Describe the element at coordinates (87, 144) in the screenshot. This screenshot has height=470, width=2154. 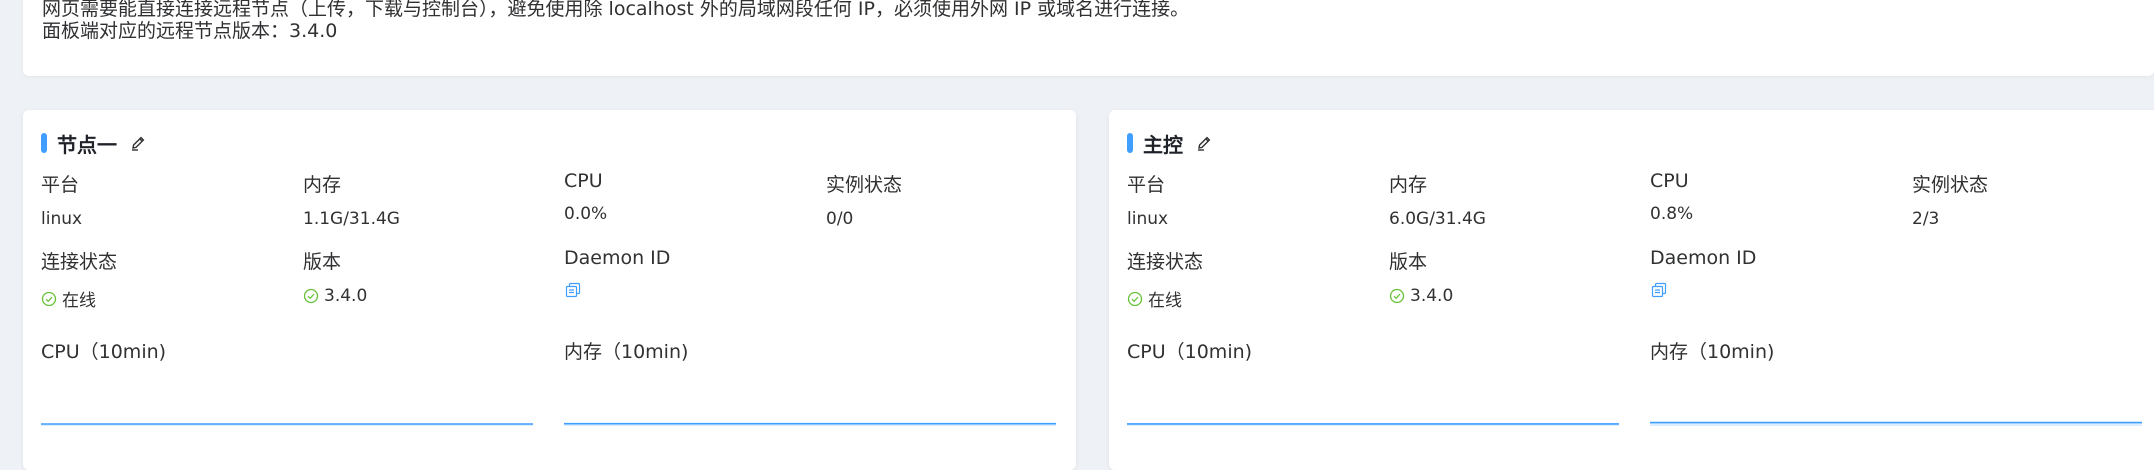
I see `node-title: 节点一` at that location.